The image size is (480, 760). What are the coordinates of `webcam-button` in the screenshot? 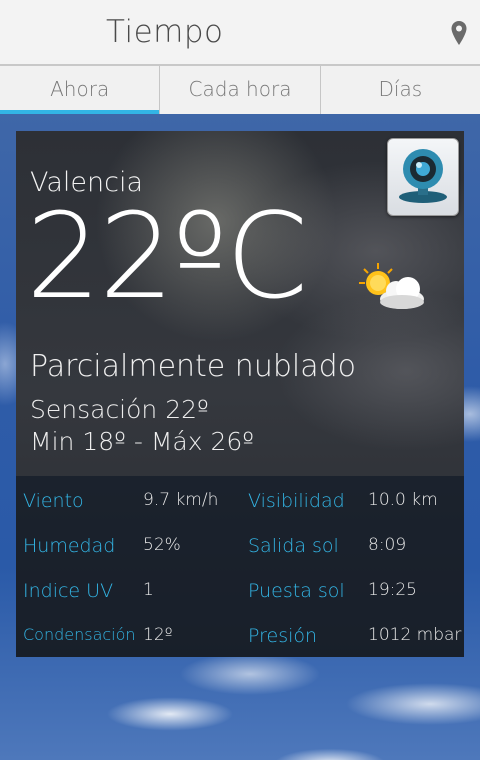 It's located at (423, 177).